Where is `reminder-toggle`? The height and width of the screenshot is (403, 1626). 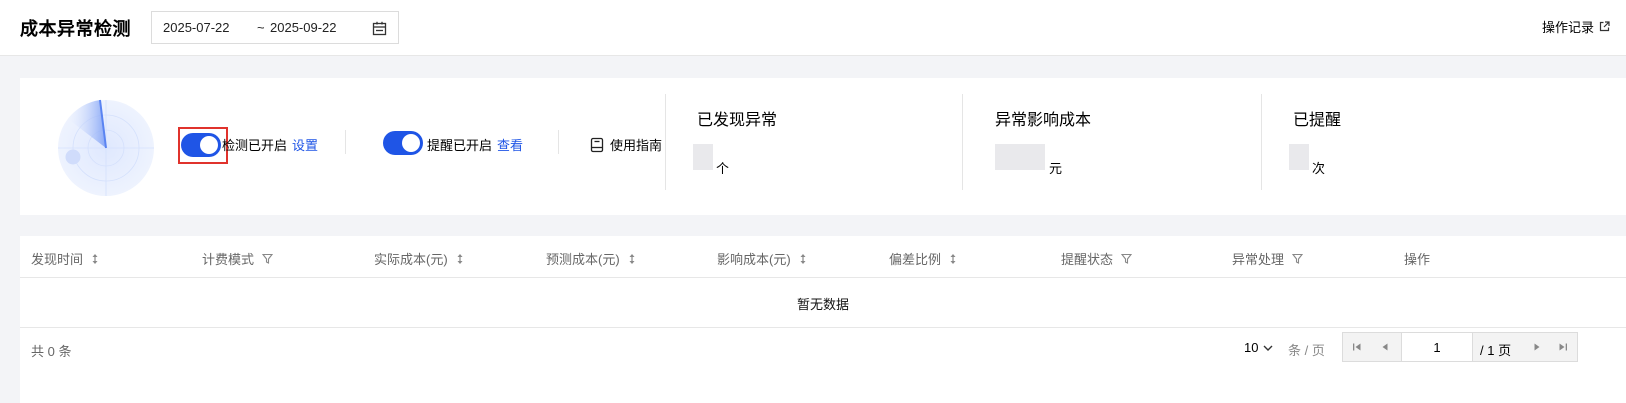
reminder-toggle is located at coordinates (403, 143).